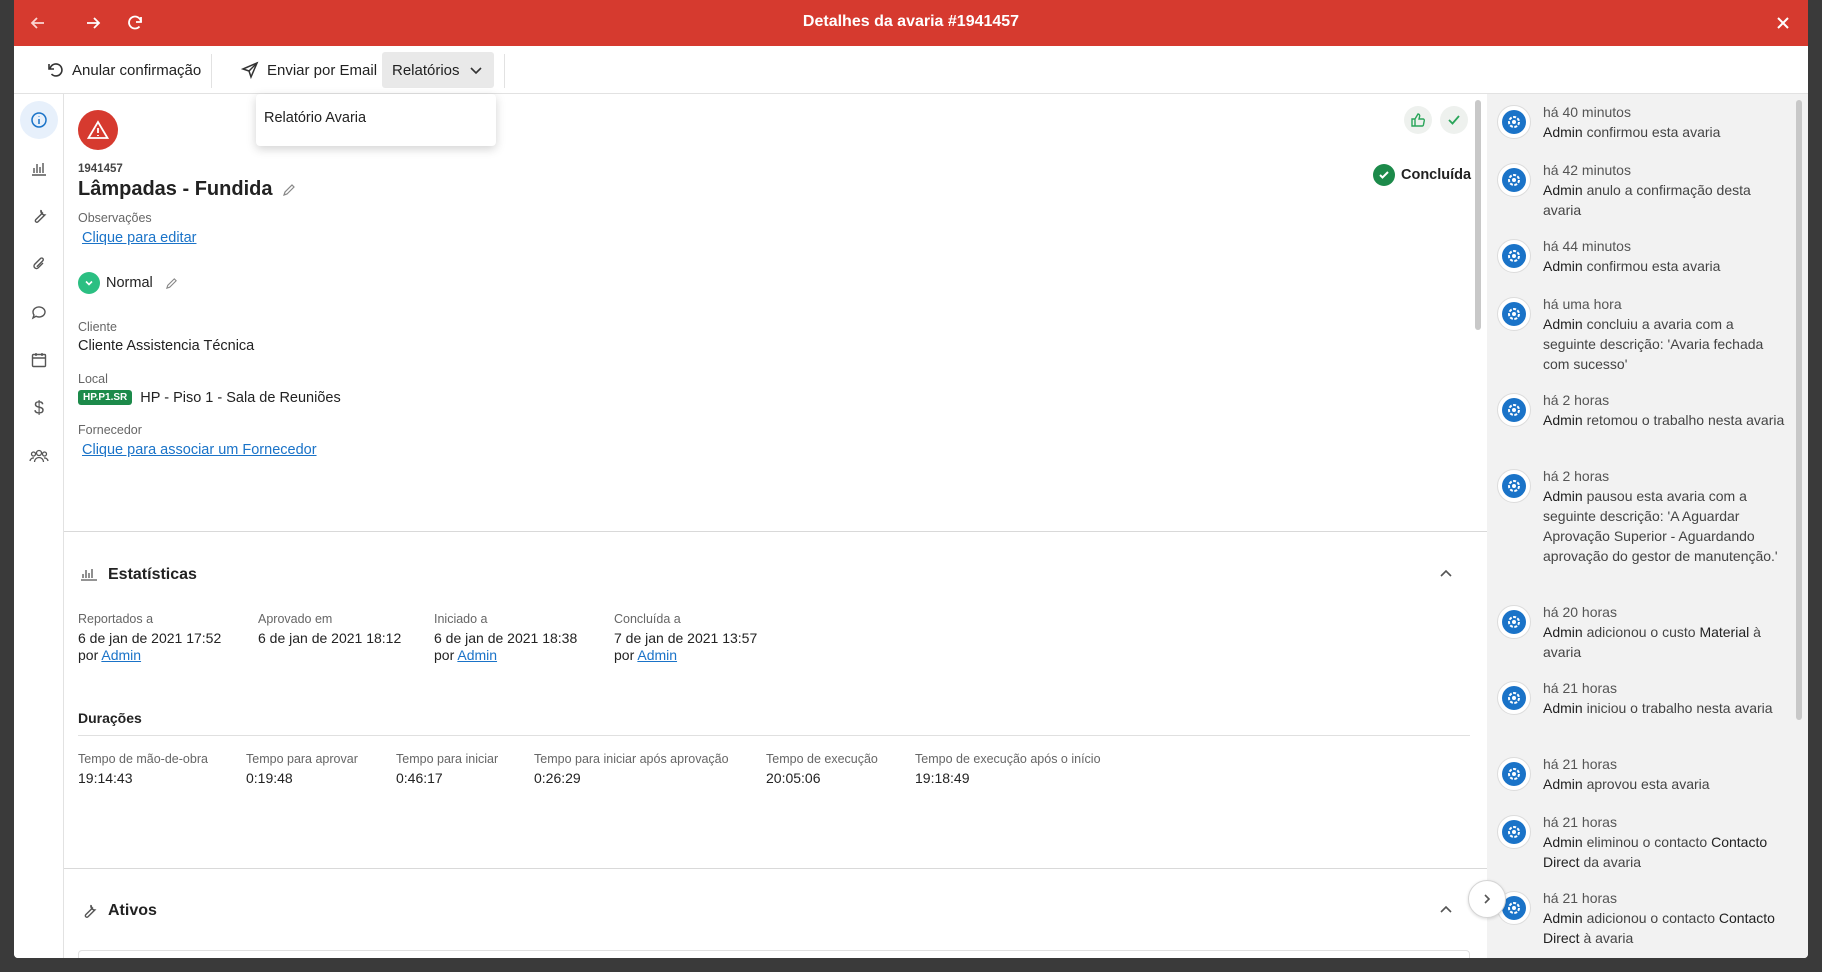 The height and width of the screenshot is (972, 1822). Describe the element at coordinates (1418, 120) in the screenshot. I see `approve-button` at that location.